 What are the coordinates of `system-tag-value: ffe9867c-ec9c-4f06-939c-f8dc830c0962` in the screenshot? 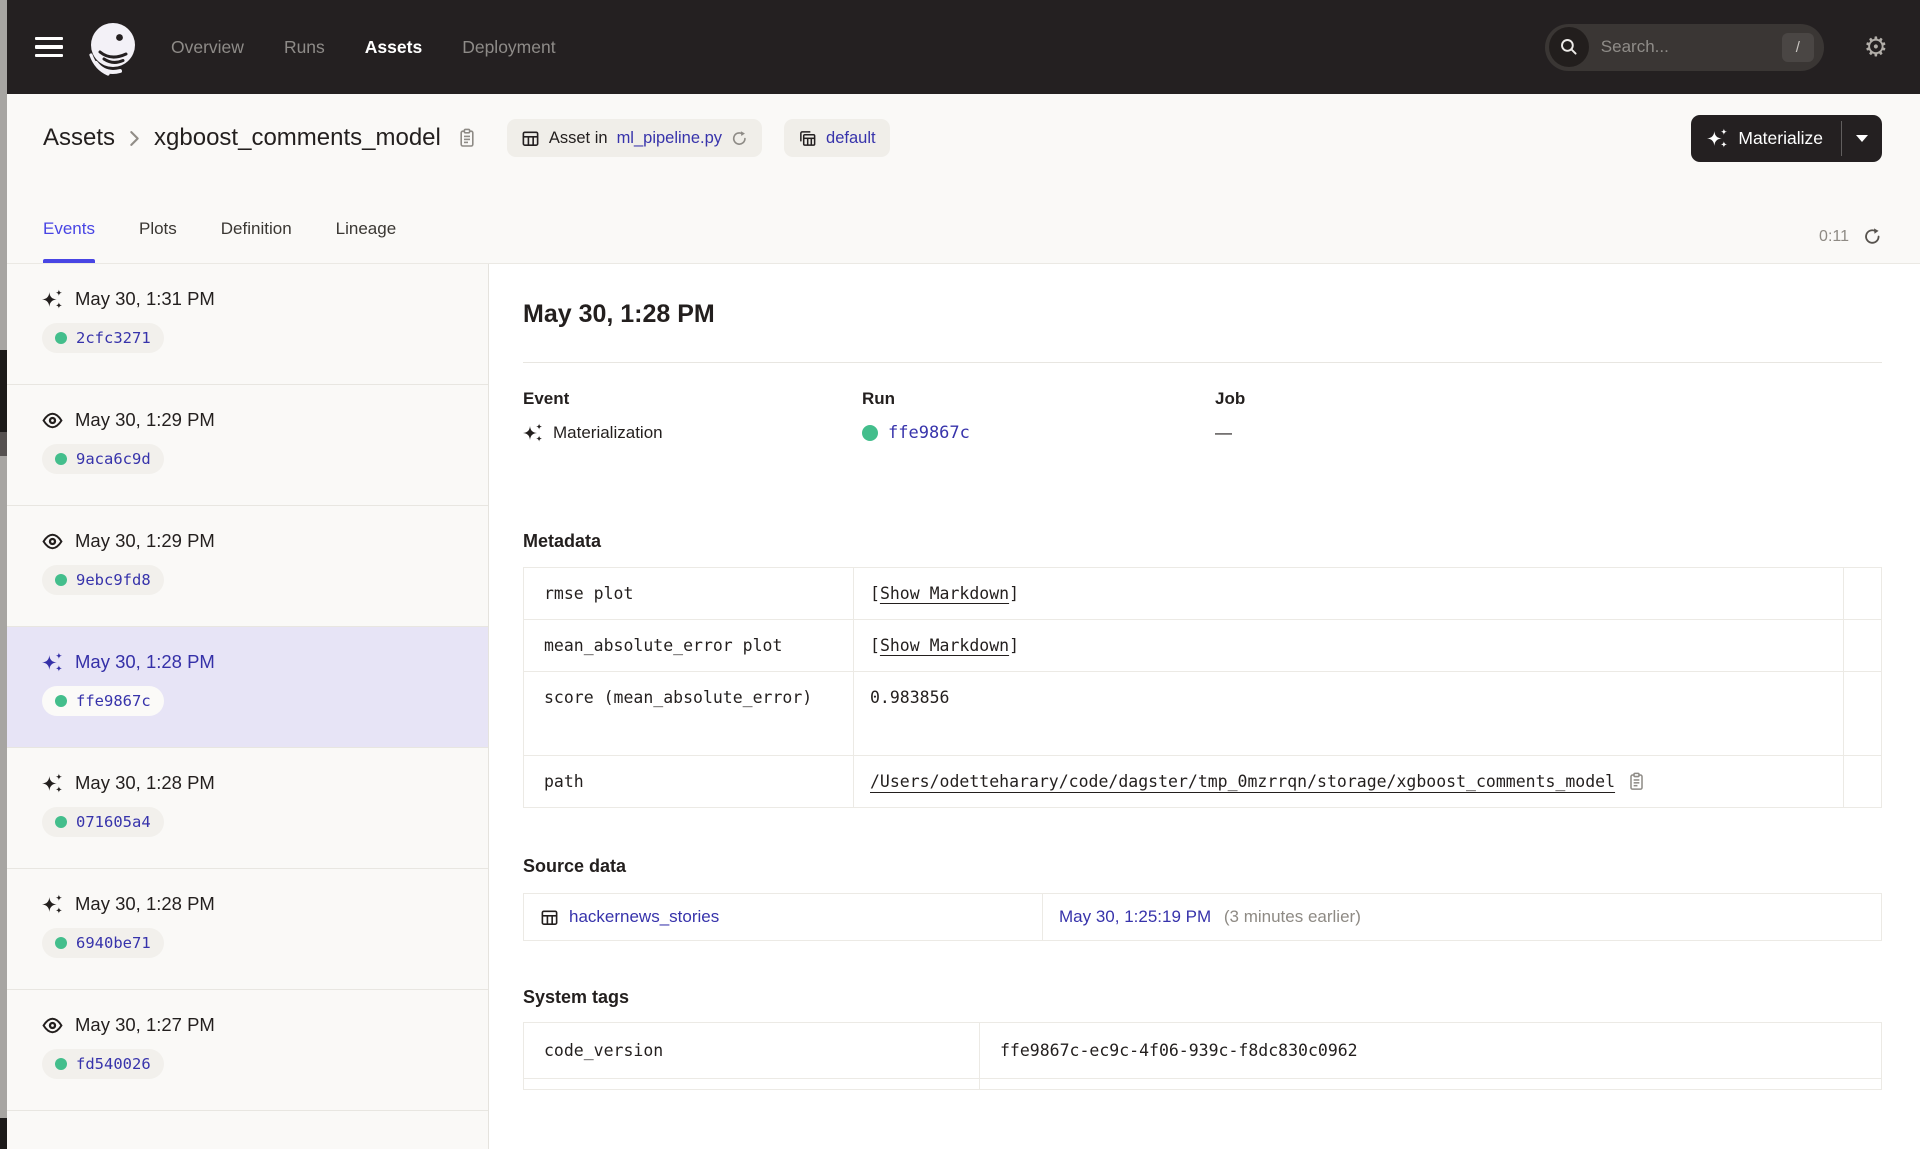 It's located at (1430, 1050).